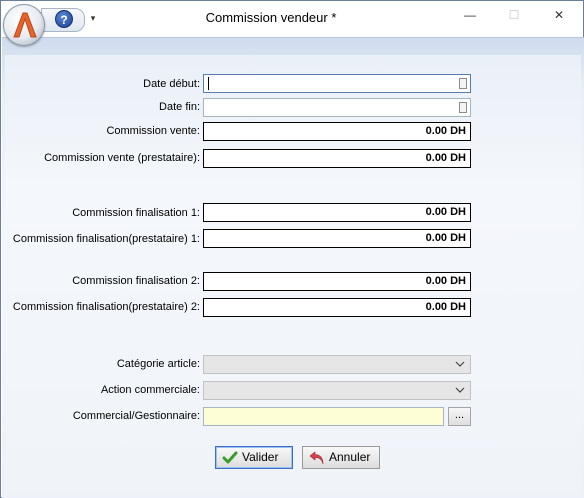  Describe the element at coordinates (106, 239) in the screenshot. I see `commission-finalisation-prestataire-1-label: Commission finalisation(prestataire) 1:` at that location.